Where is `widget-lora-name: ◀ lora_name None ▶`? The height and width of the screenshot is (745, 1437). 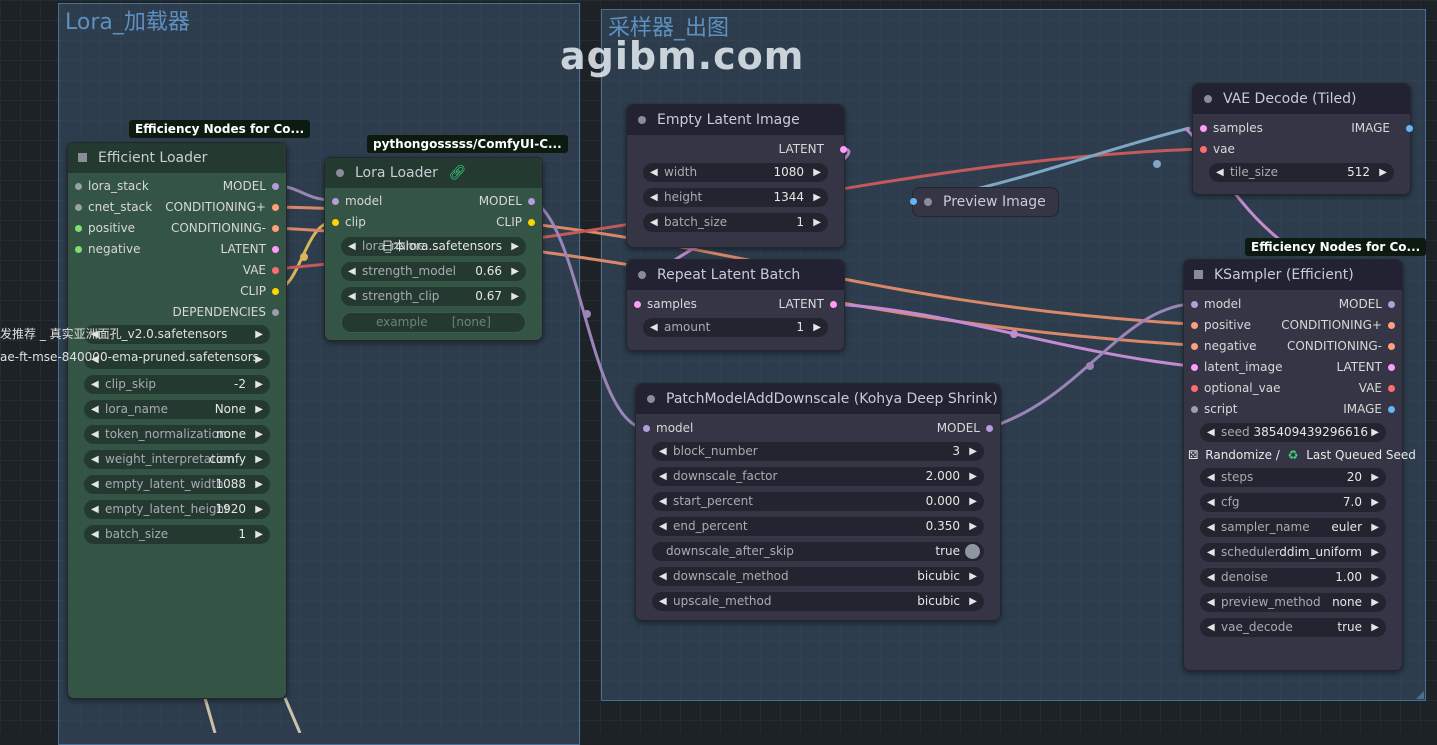 widget-lora-name: ◀ lora_name None ▶ is located at coordinates (177, 409).